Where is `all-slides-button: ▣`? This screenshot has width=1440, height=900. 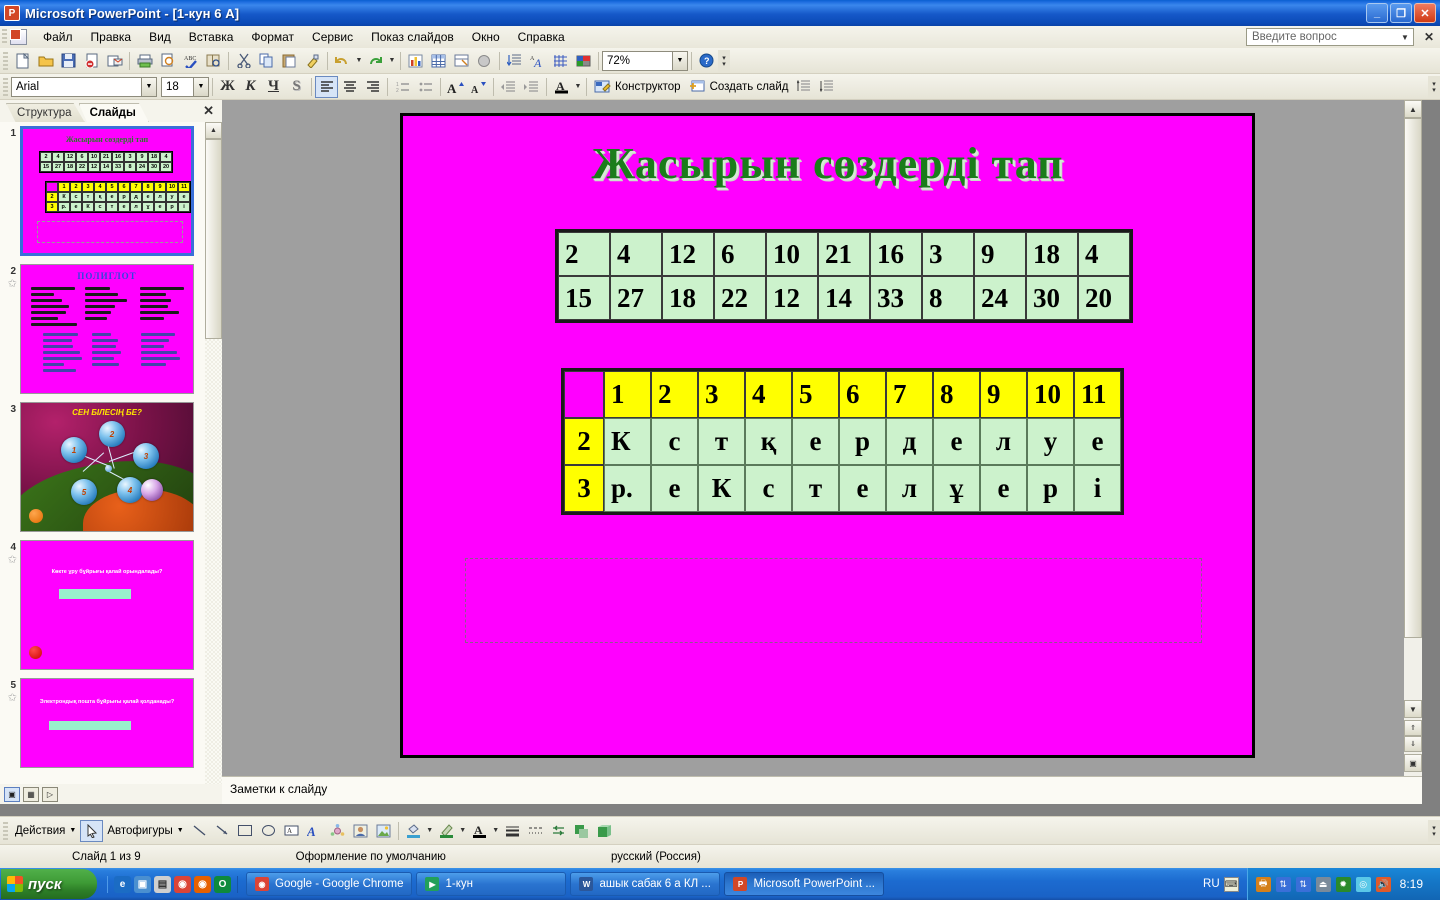
all-slides-button: ▣ is located at coordinates (1413, 763).